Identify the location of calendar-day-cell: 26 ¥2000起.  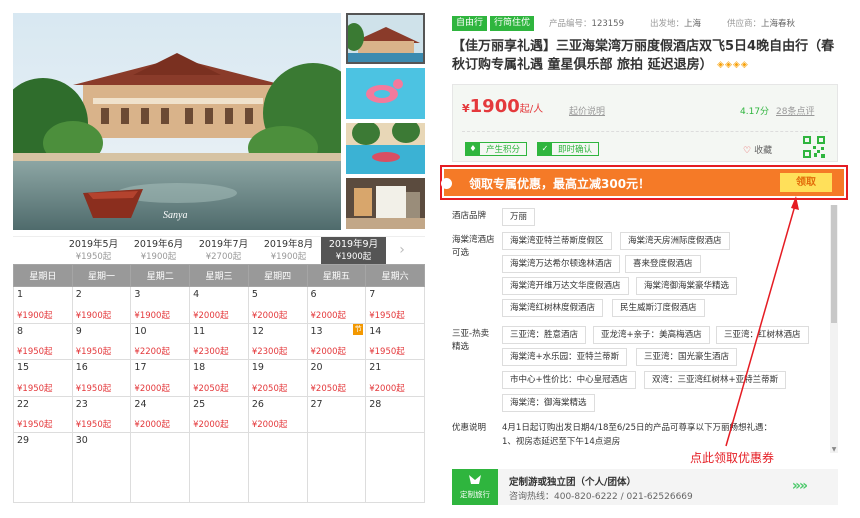
(277, 414).